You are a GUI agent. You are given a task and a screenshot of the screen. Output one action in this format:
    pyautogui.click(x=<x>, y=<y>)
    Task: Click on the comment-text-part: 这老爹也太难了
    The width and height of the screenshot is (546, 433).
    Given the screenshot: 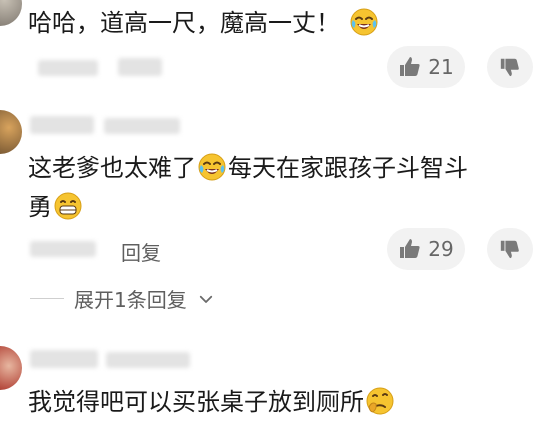 What is the action you would take?
    pyautogui.click(x=112, y=168)
    